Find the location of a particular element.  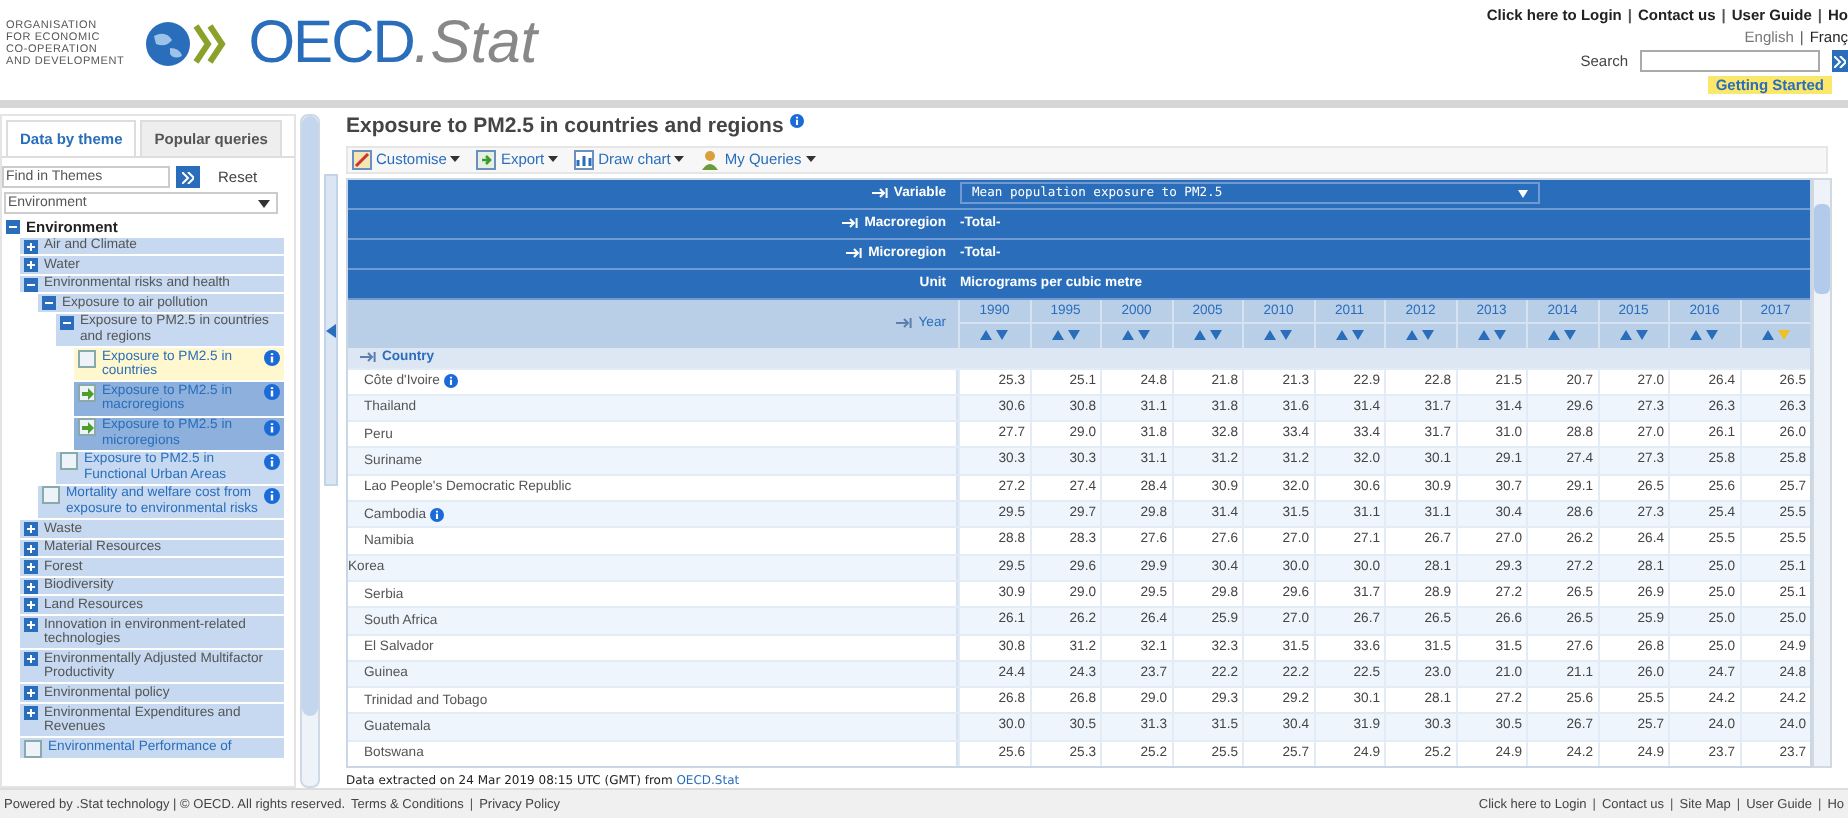

site-logo-text: OECD.Stat is located at coordinates (393, 44).